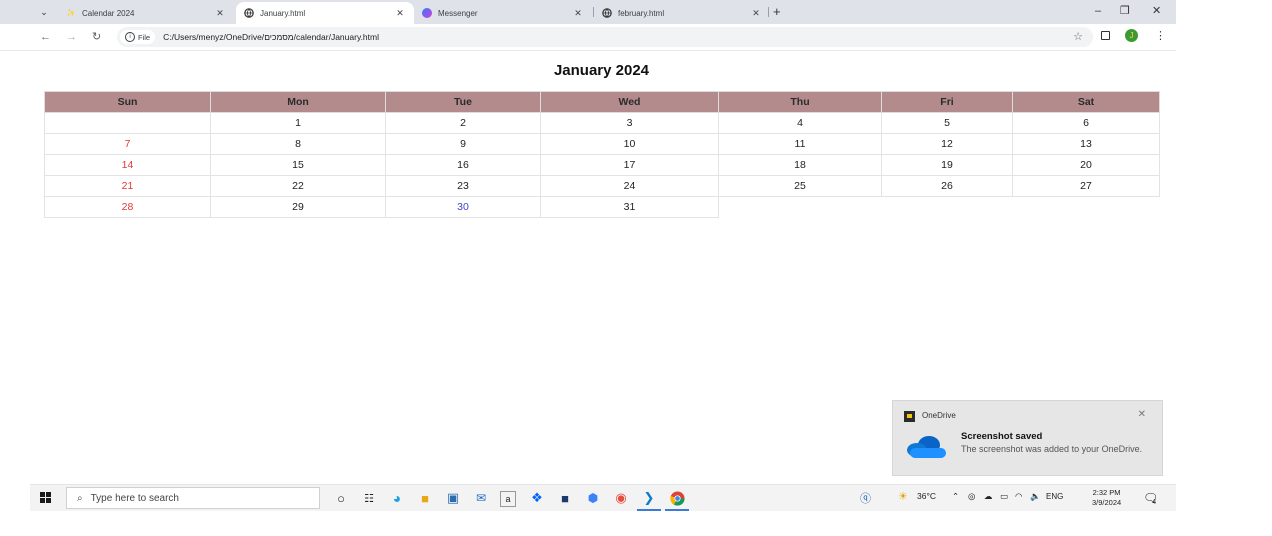 The image size is (1272, 536). What do you see at coordinates (508, 499) in the screenshot?
I see `amazon-icon: a` at bounding box center [508, 499].